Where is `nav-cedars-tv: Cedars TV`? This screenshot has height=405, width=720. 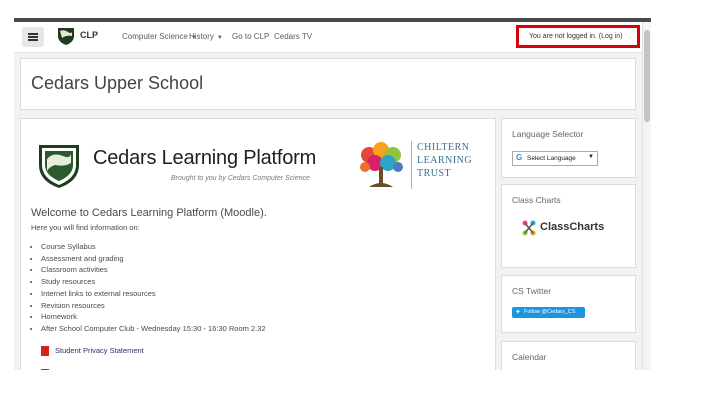
nav-cedars-tv: Cedars TV is located at coordinates (293, 36).